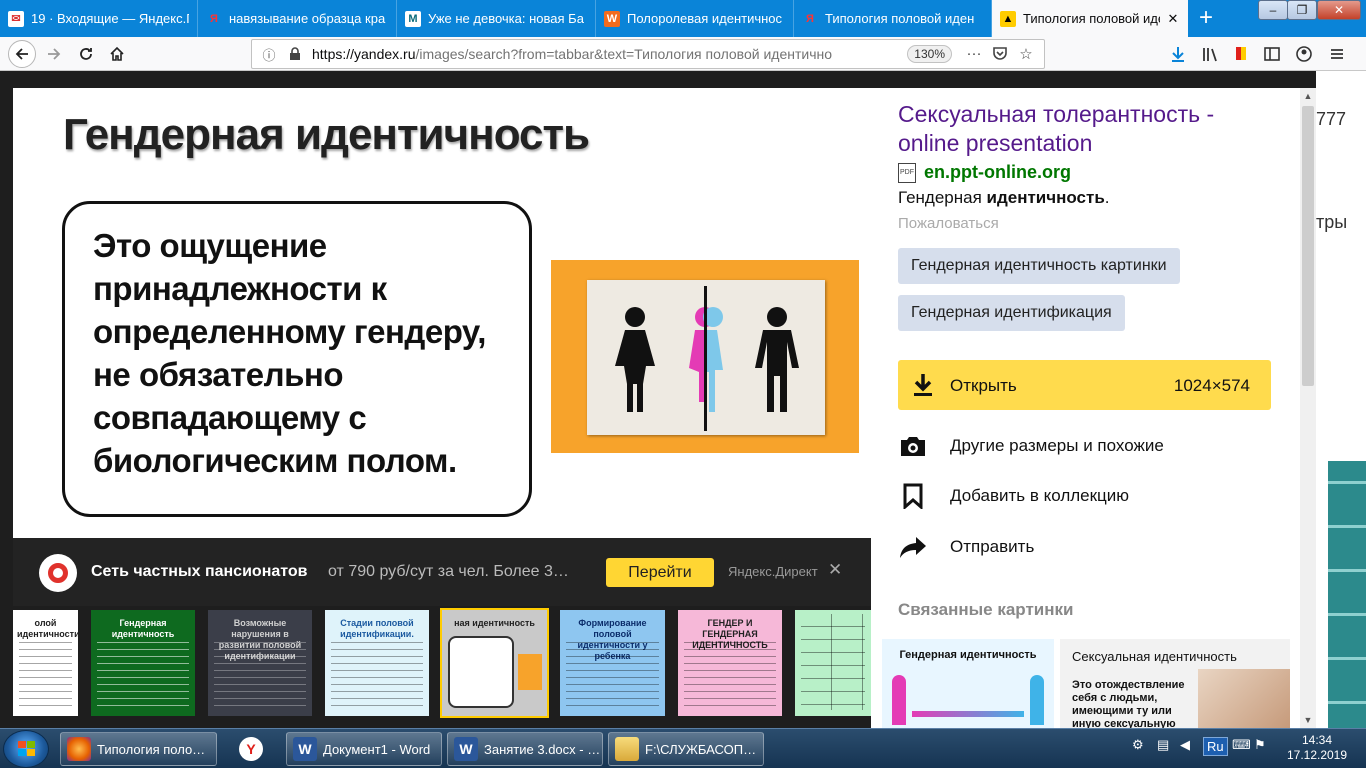  What do you see at coordinates (326, 134) in the screenshot?
I see `slide-title: Гендерная идентичность` at bounding box center [326, 134].